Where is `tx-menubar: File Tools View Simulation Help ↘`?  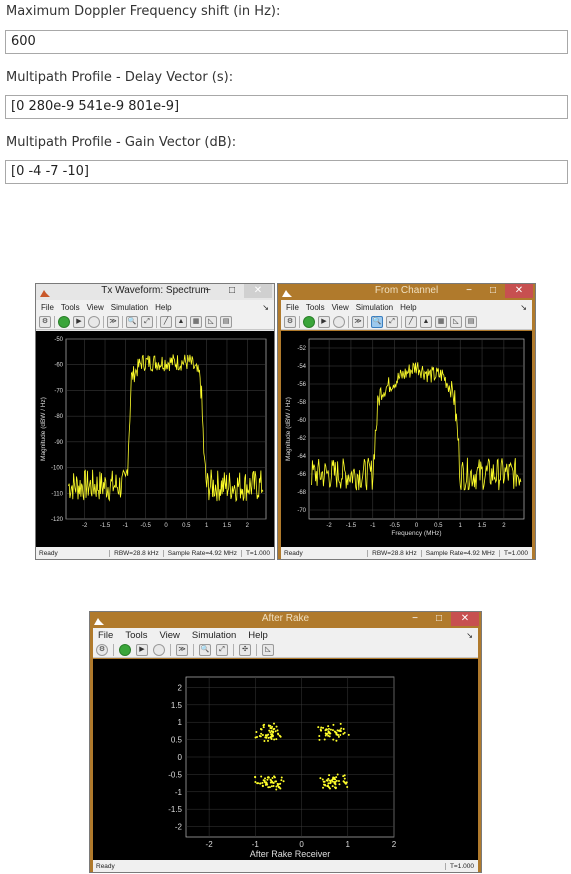
tx-menubar: File Tools View Simulation Help ↘ is located at coordinates (155, 307).